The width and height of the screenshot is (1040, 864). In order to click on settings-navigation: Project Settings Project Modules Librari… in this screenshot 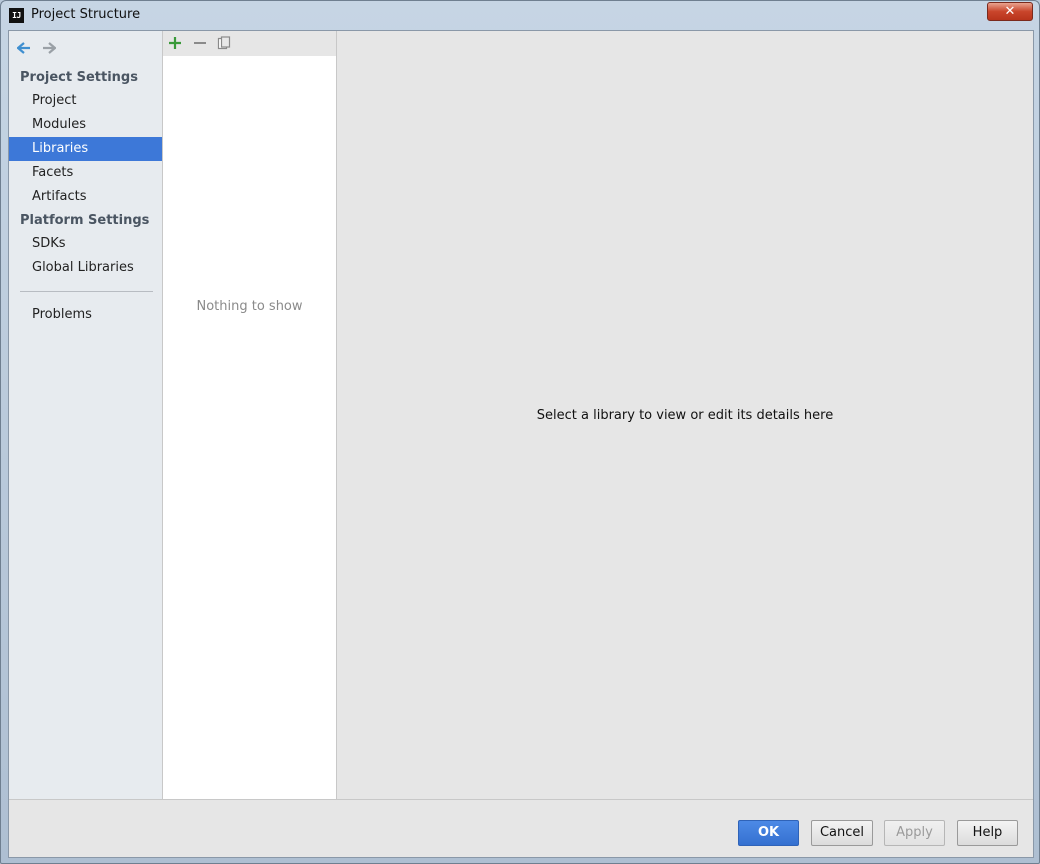, I will do `click(86, 415)`.